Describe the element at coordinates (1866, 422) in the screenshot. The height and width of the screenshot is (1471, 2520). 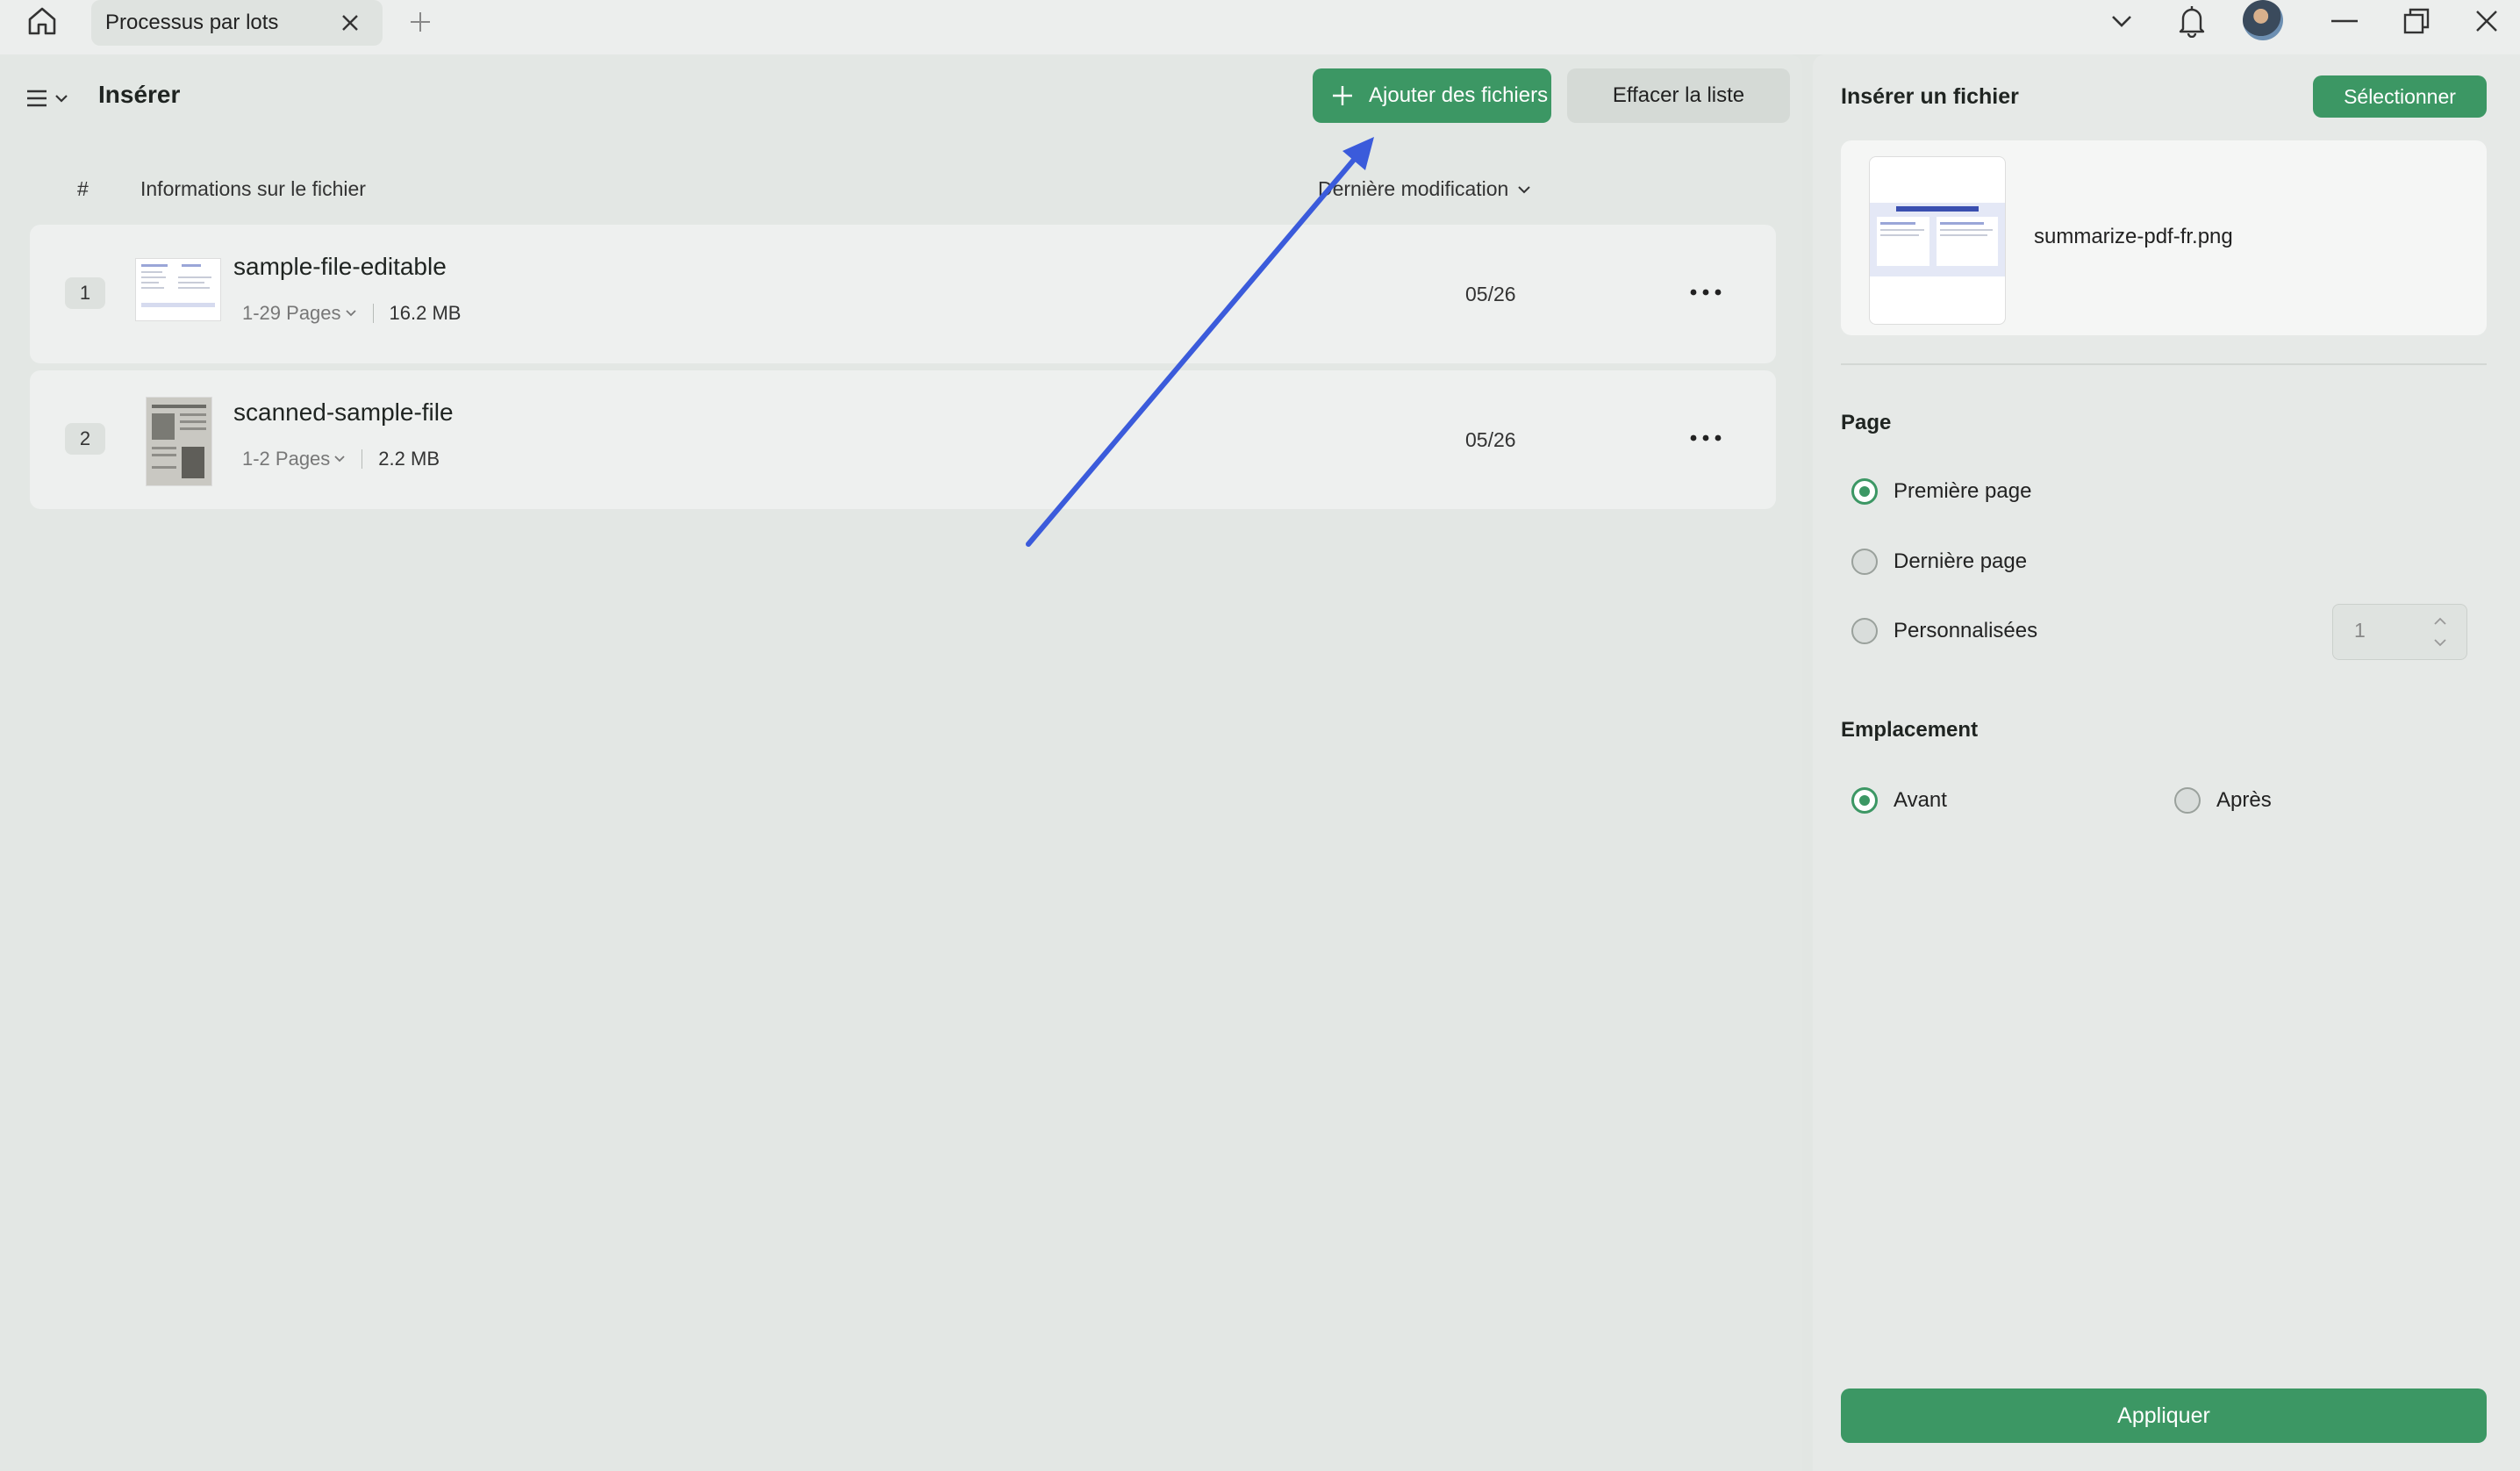
I see `page-section-label: Page` at that location.